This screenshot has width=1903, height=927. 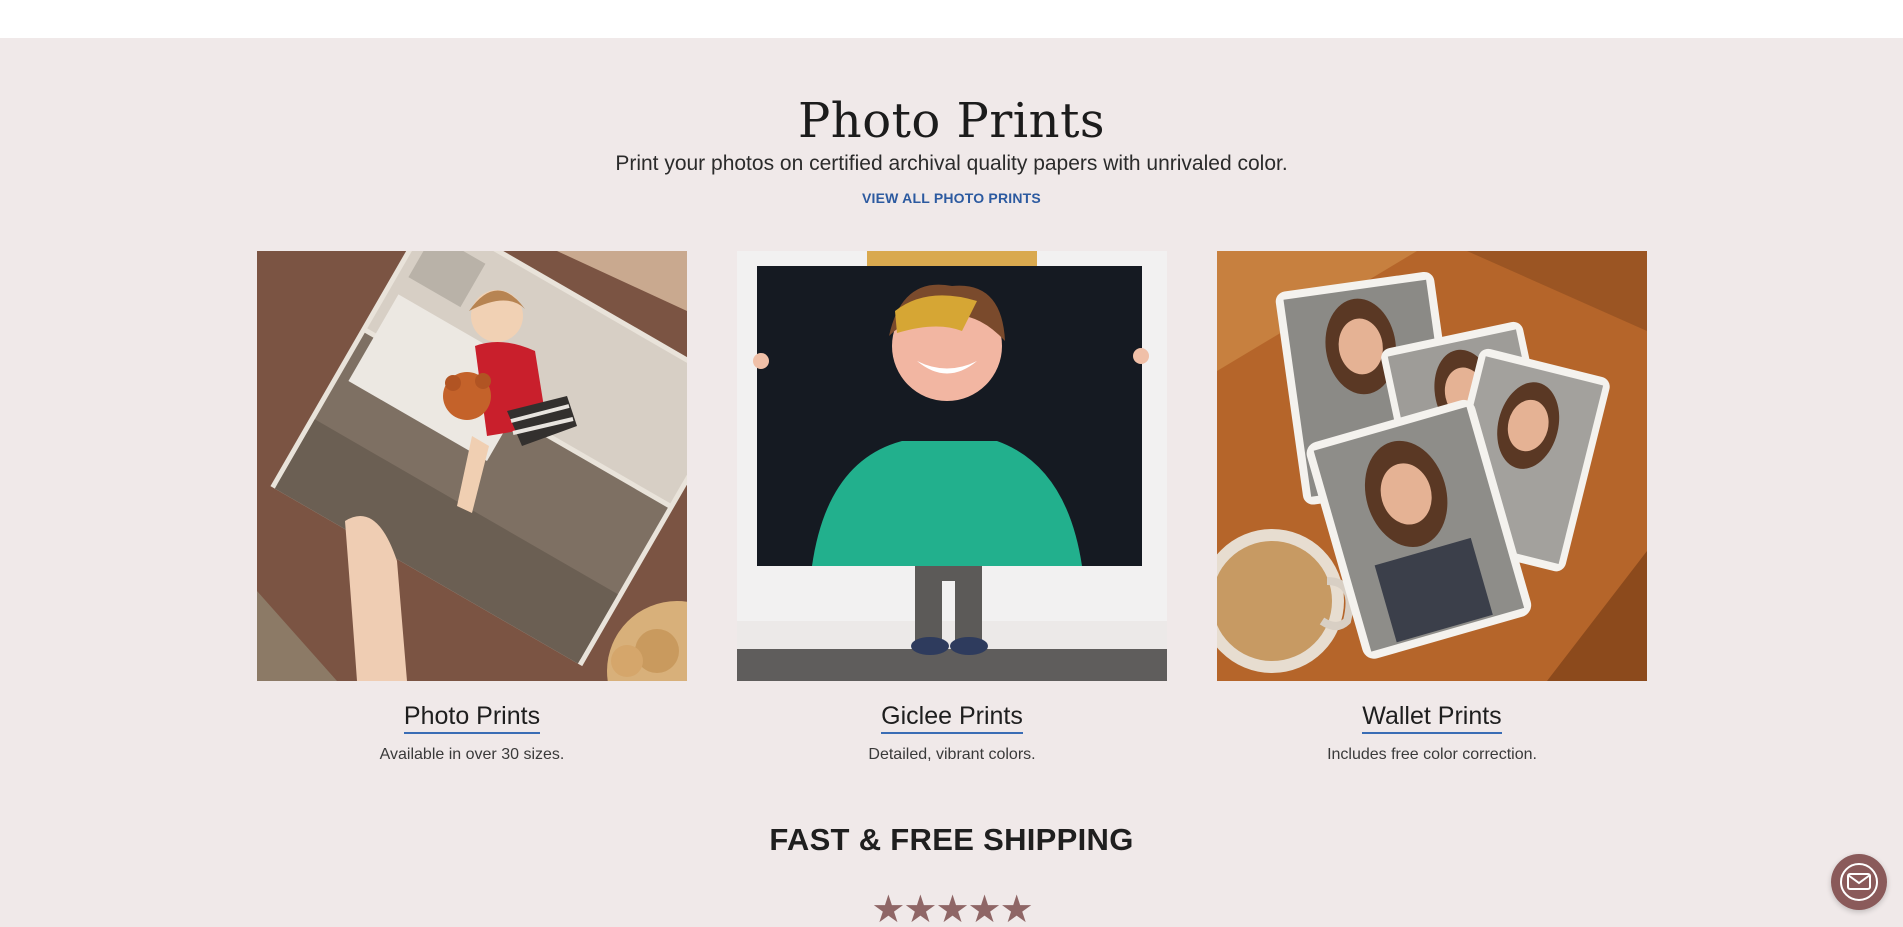 What do you see at coordinates (951, 19) in the screenshot?
I see `top-bar` at bounding box center [951, 19].